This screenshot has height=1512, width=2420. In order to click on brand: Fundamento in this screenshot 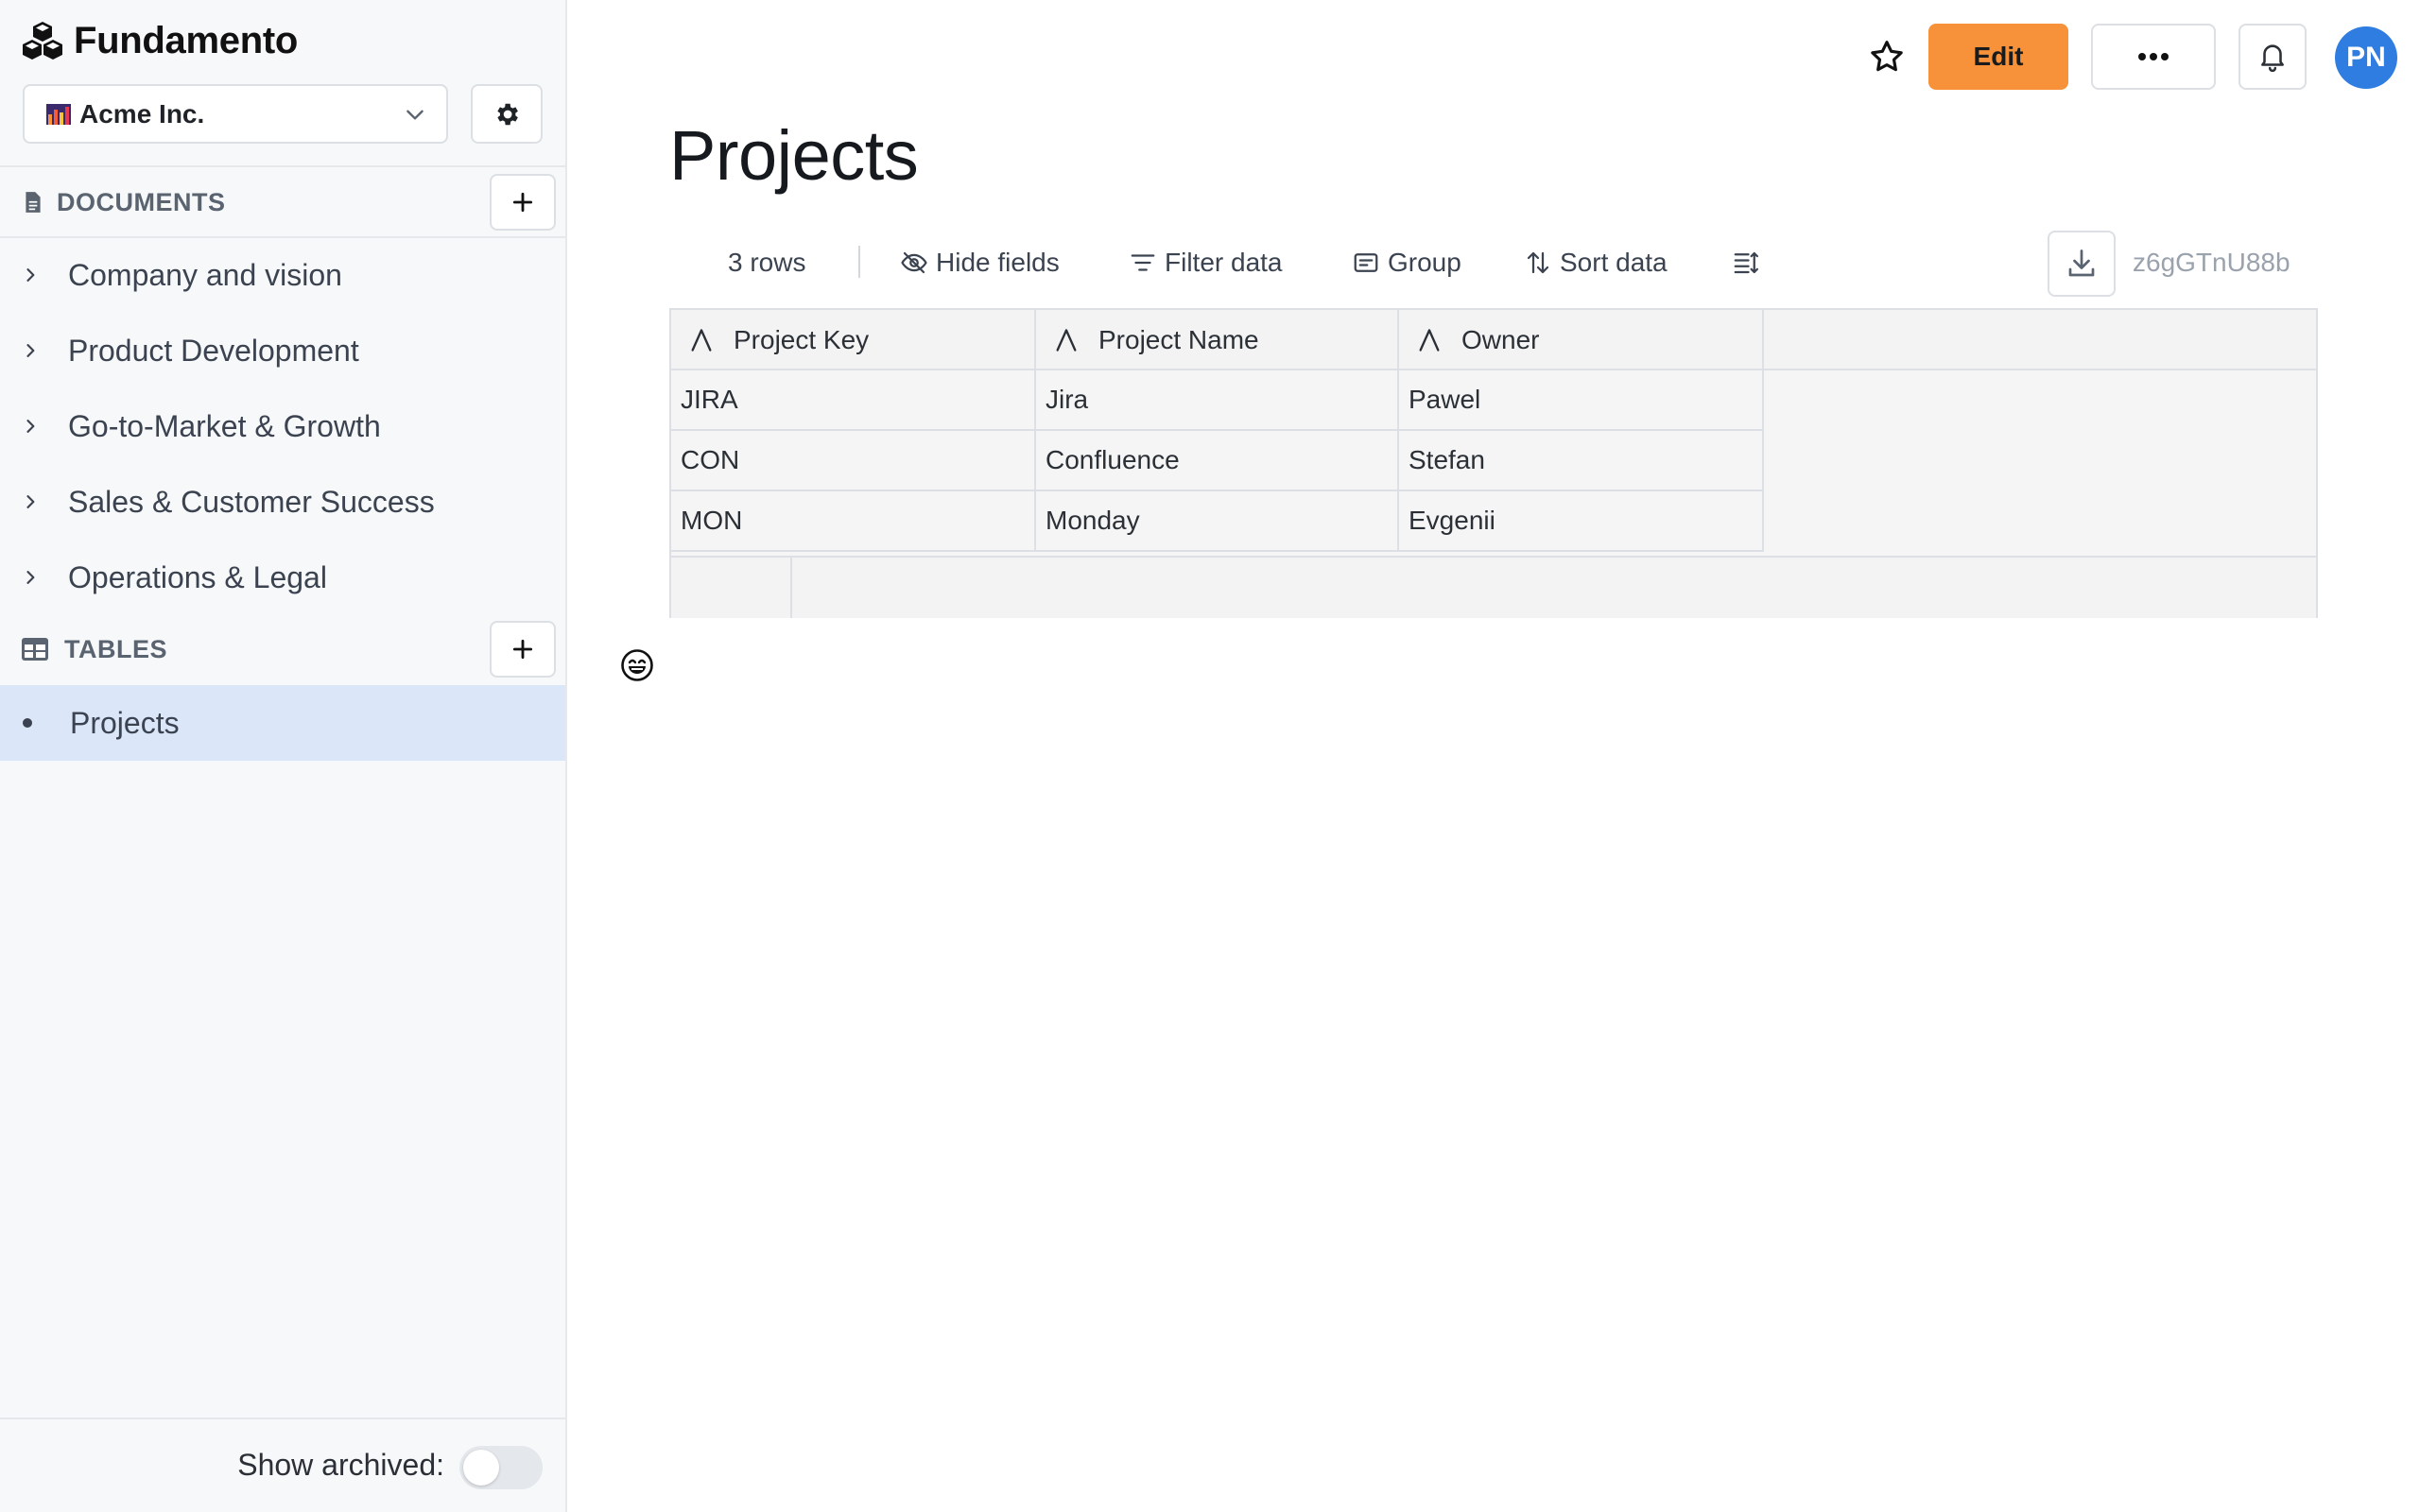, I will do `click(159, 40)`.